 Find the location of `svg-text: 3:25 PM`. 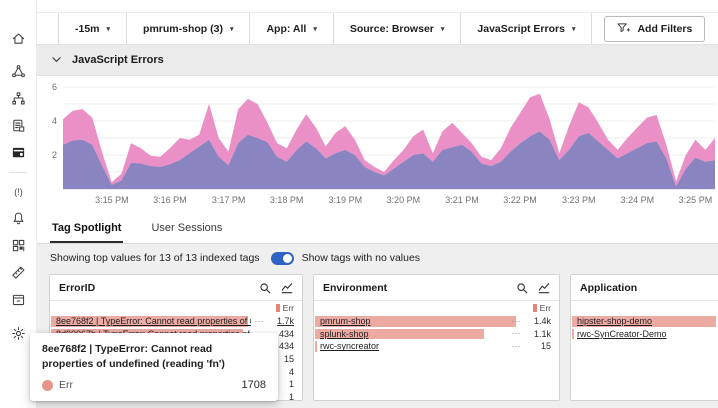

svg-text: 3:25 PM is located at coordinates (696, 200).